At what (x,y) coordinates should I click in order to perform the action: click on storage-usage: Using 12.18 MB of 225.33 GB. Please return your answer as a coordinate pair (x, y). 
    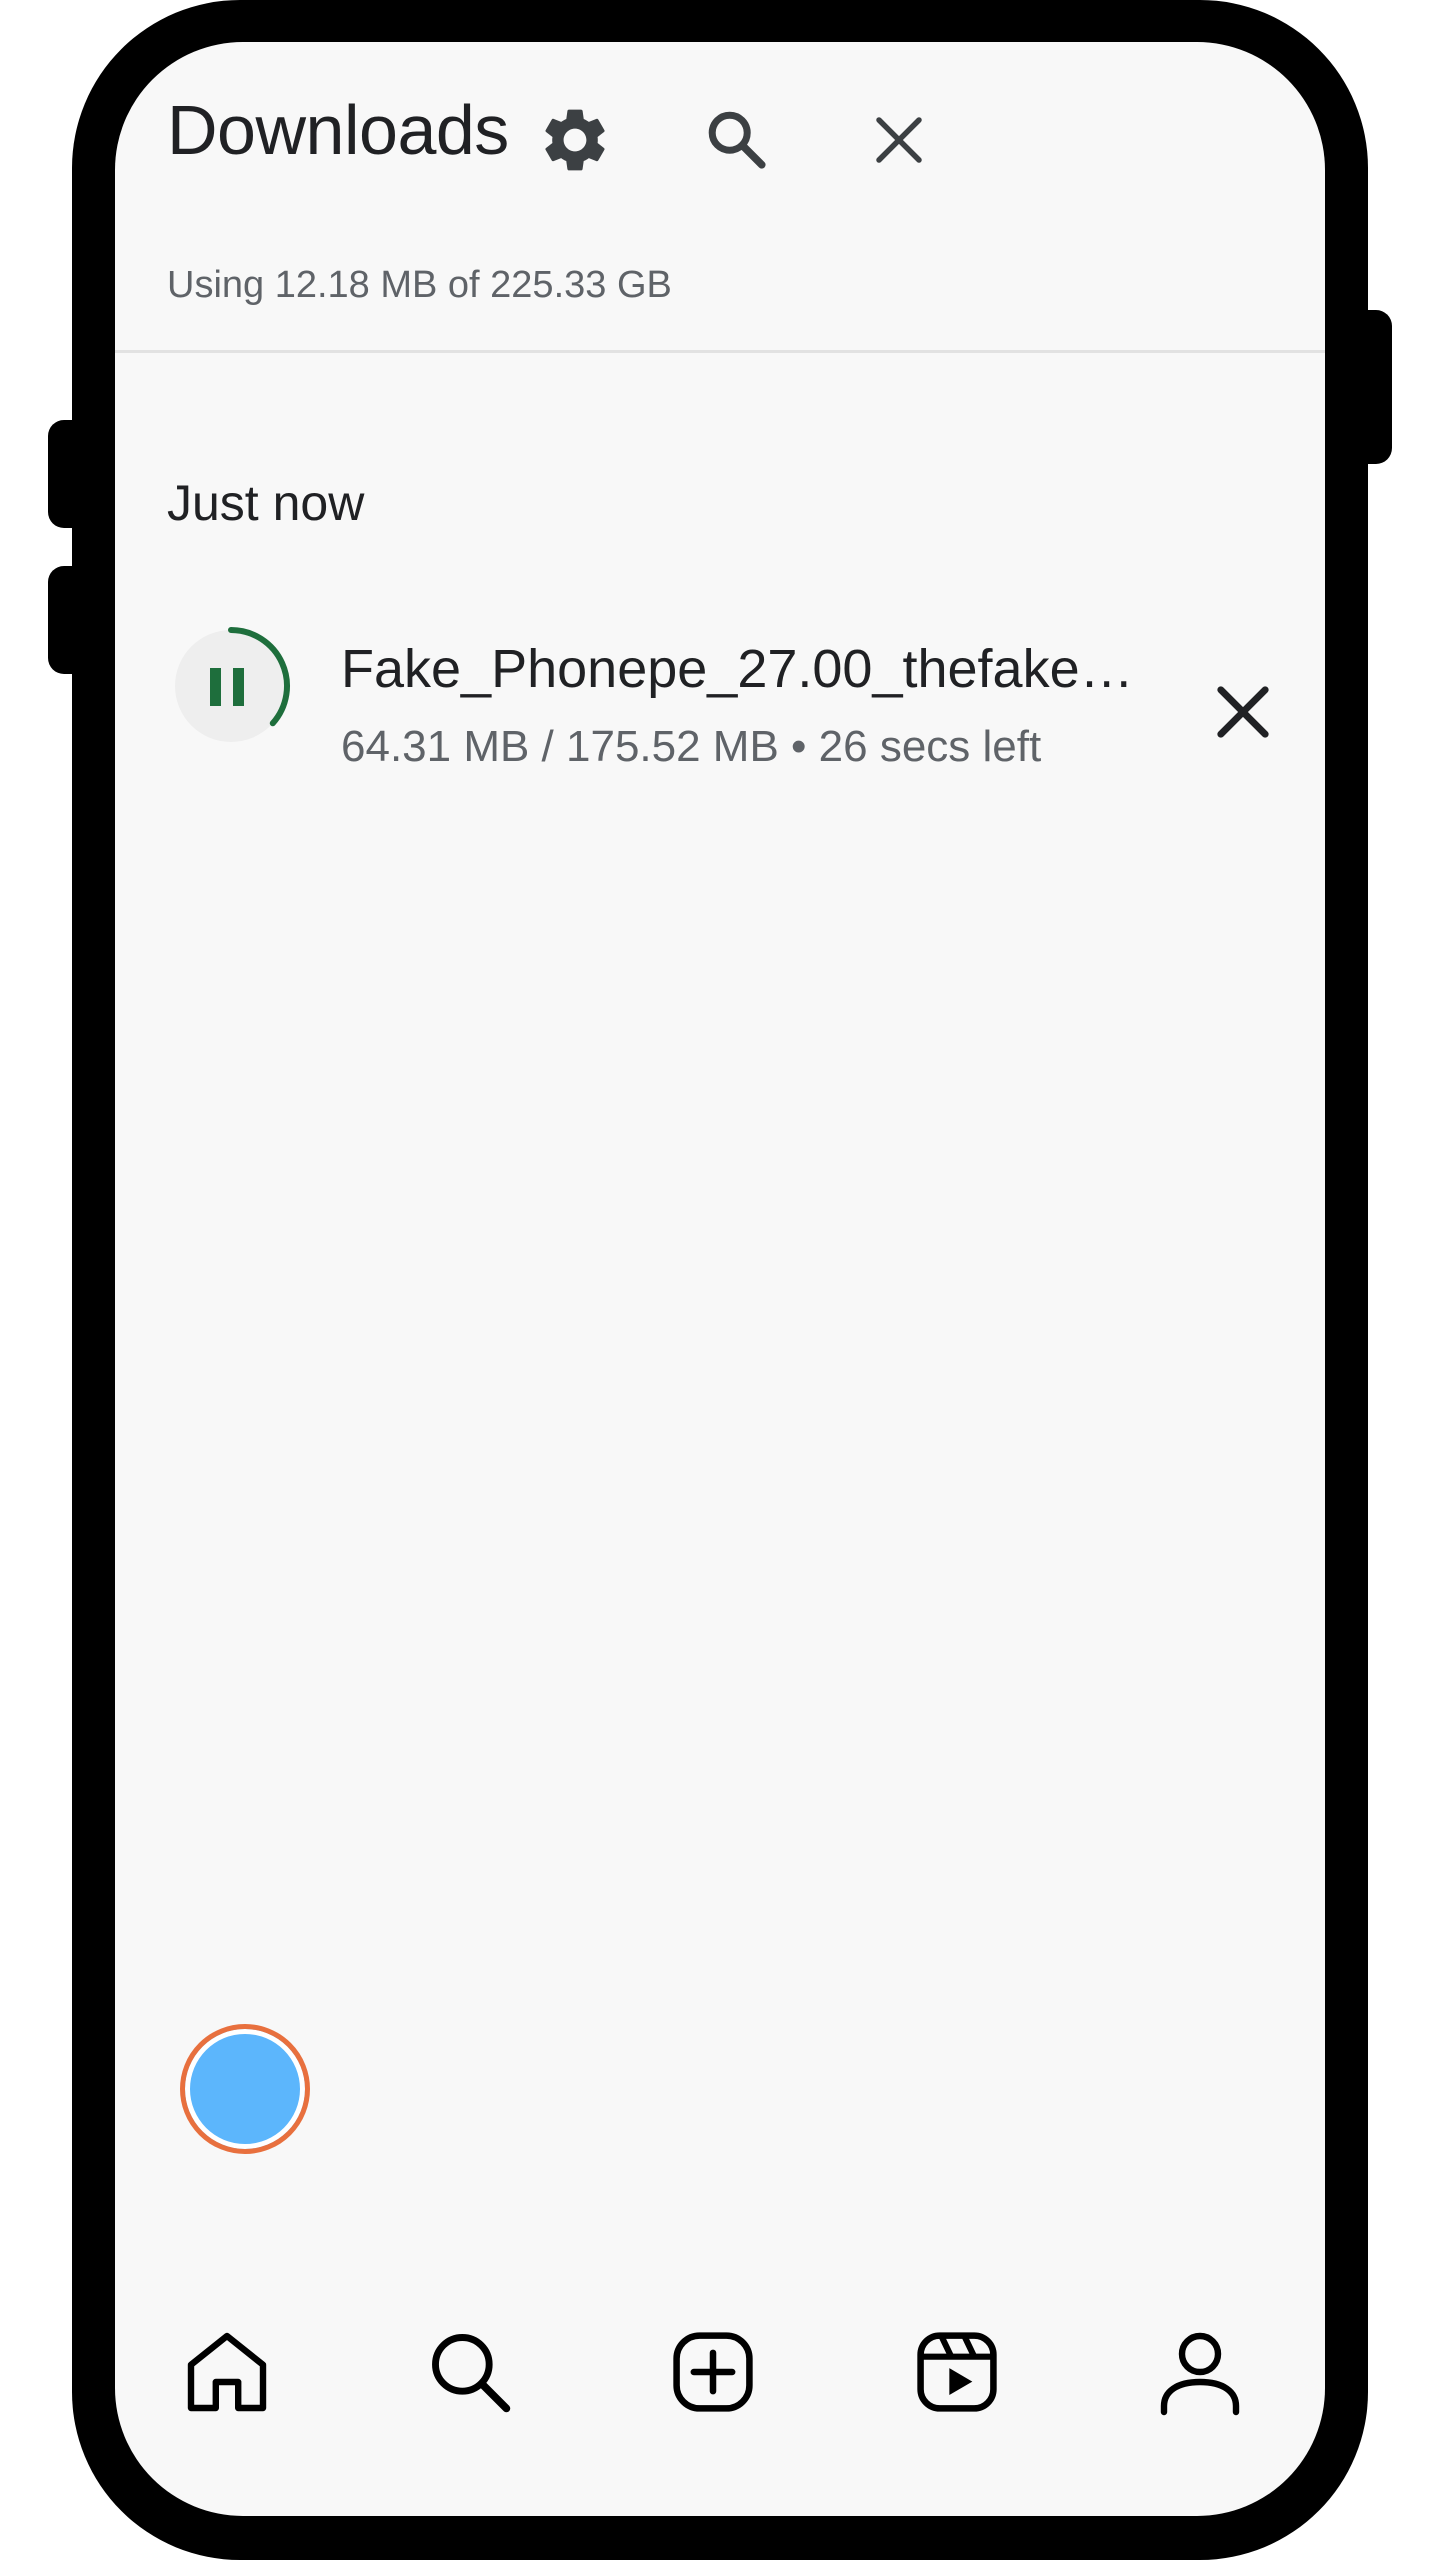
    Looking at the image, I should click on (419, 285).